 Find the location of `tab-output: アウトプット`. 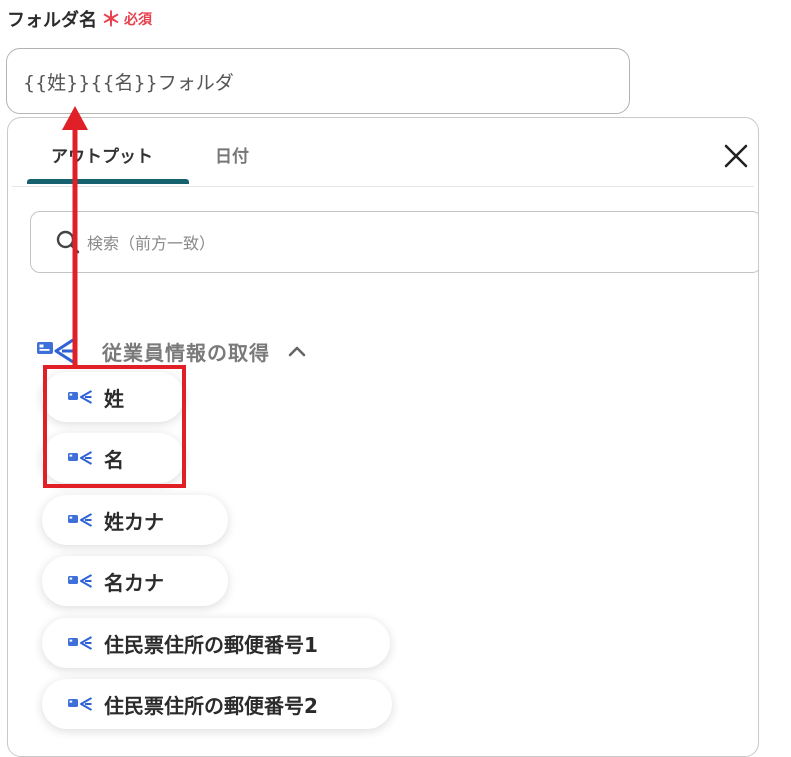

tab-output: アウトプット is located at coordinates (102, 154).